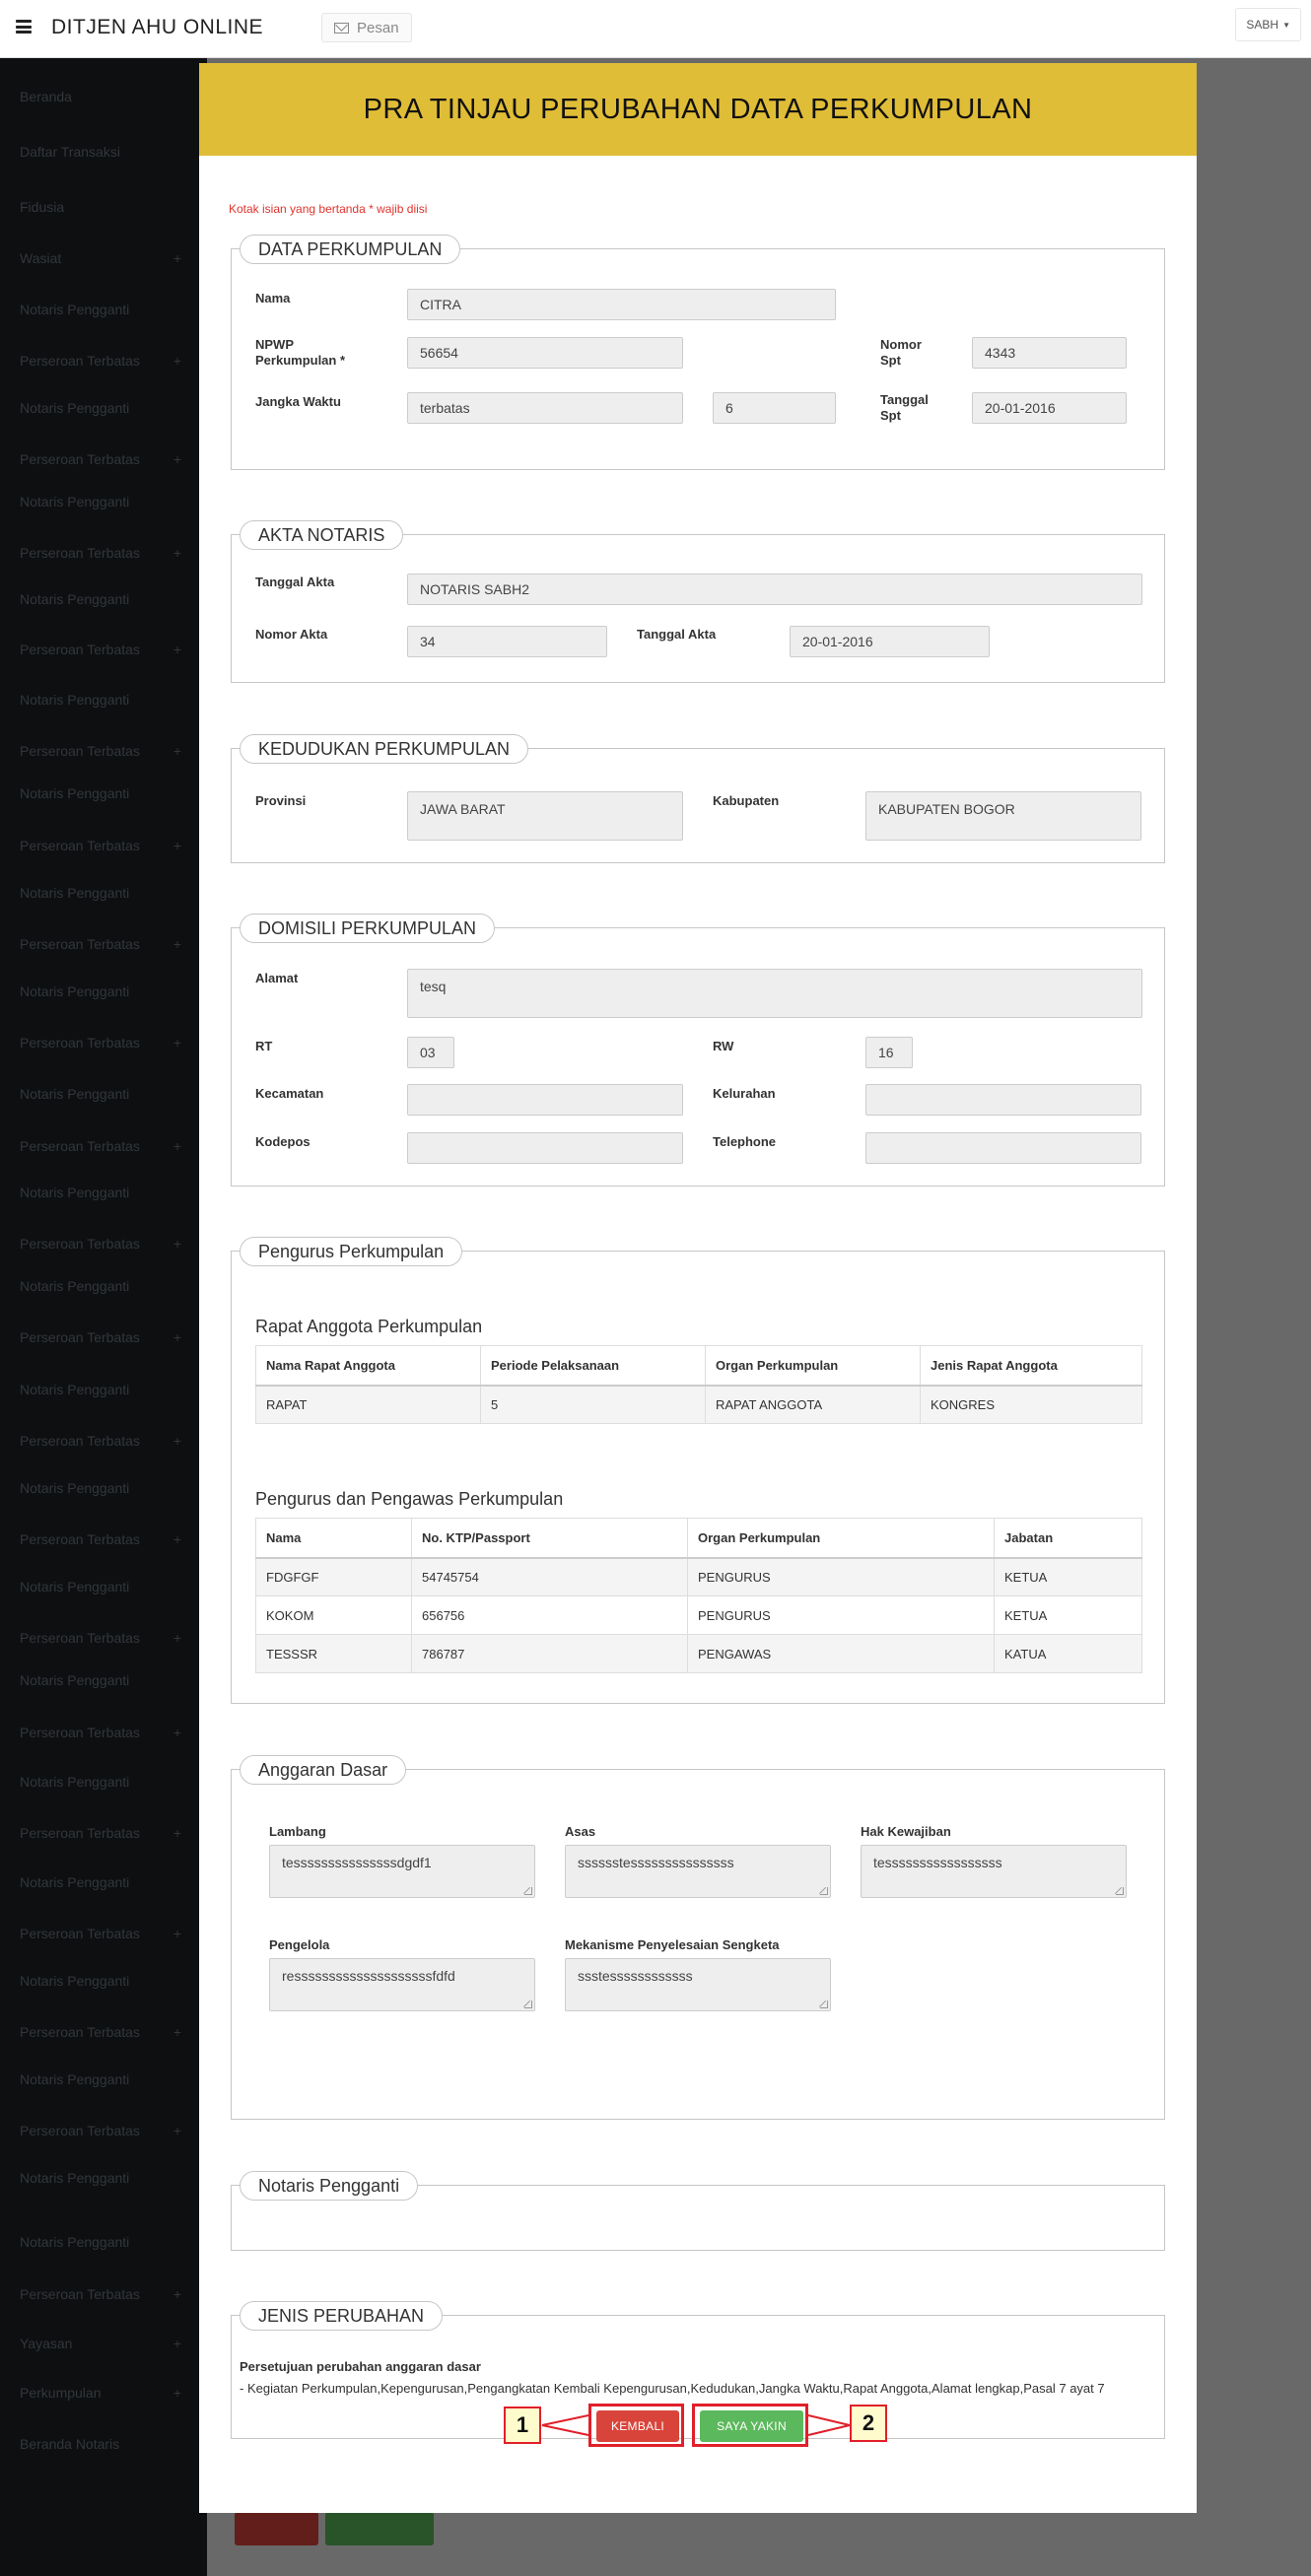 The width and height of the screenshot is (1311, 2576). Describe the element at coordinates (1068, 1538) in the screenshot. I see `column-header: Jabatan` at that location.